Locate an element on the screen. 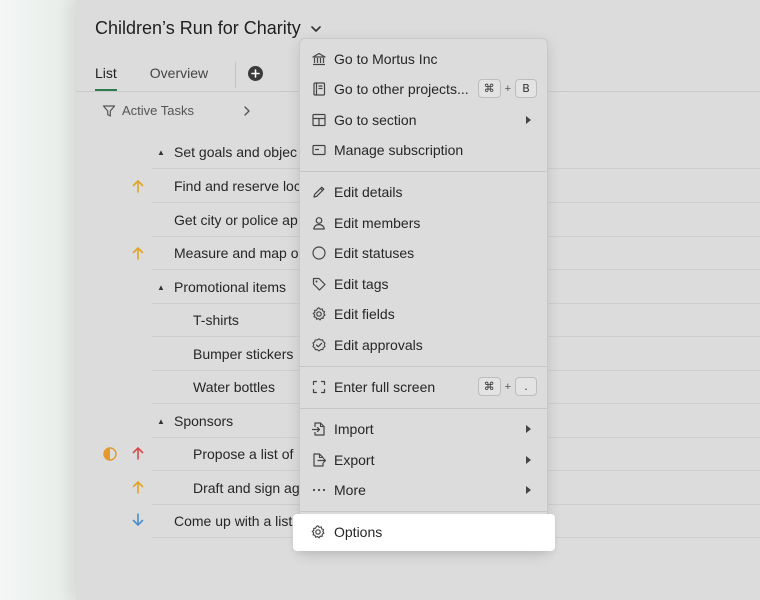 The image size is (760, 600). task-title: Measure and map o is located at coordinates (236, 253).